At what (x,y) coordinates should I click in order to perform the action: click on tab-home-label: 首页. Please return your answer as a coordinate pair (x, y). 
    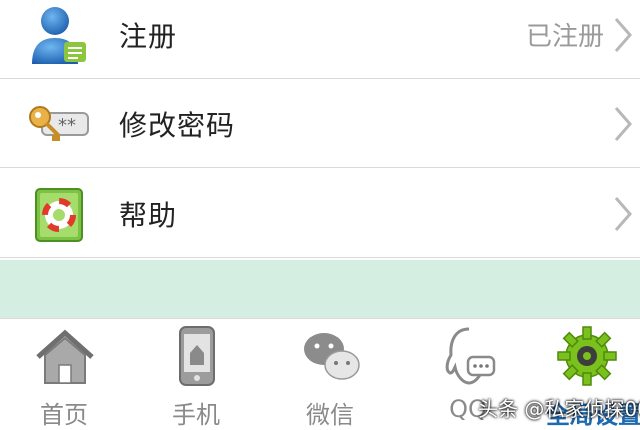
    Looking at the image, I should click on (64, 415).